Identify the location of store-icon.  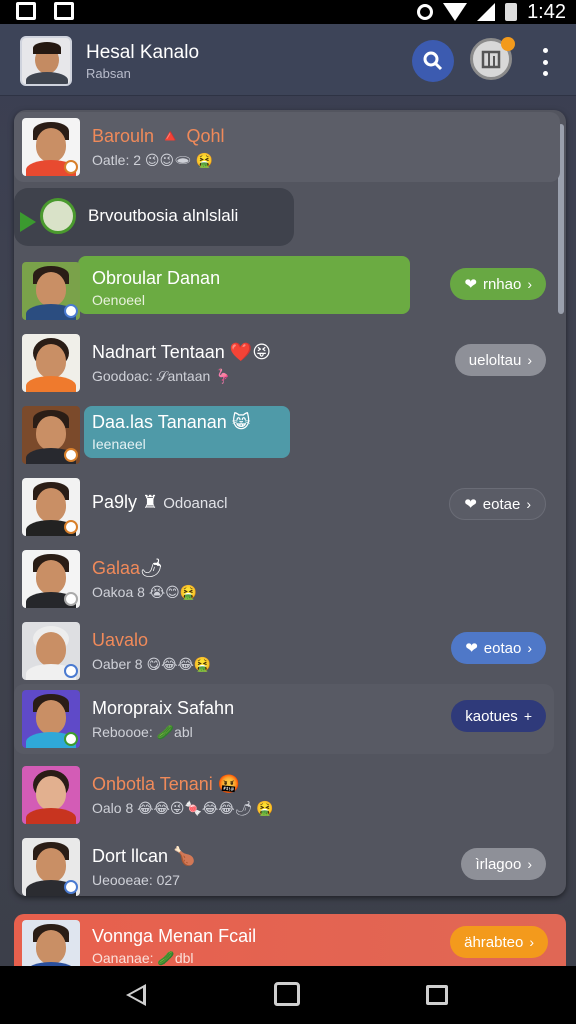
(491, 59).